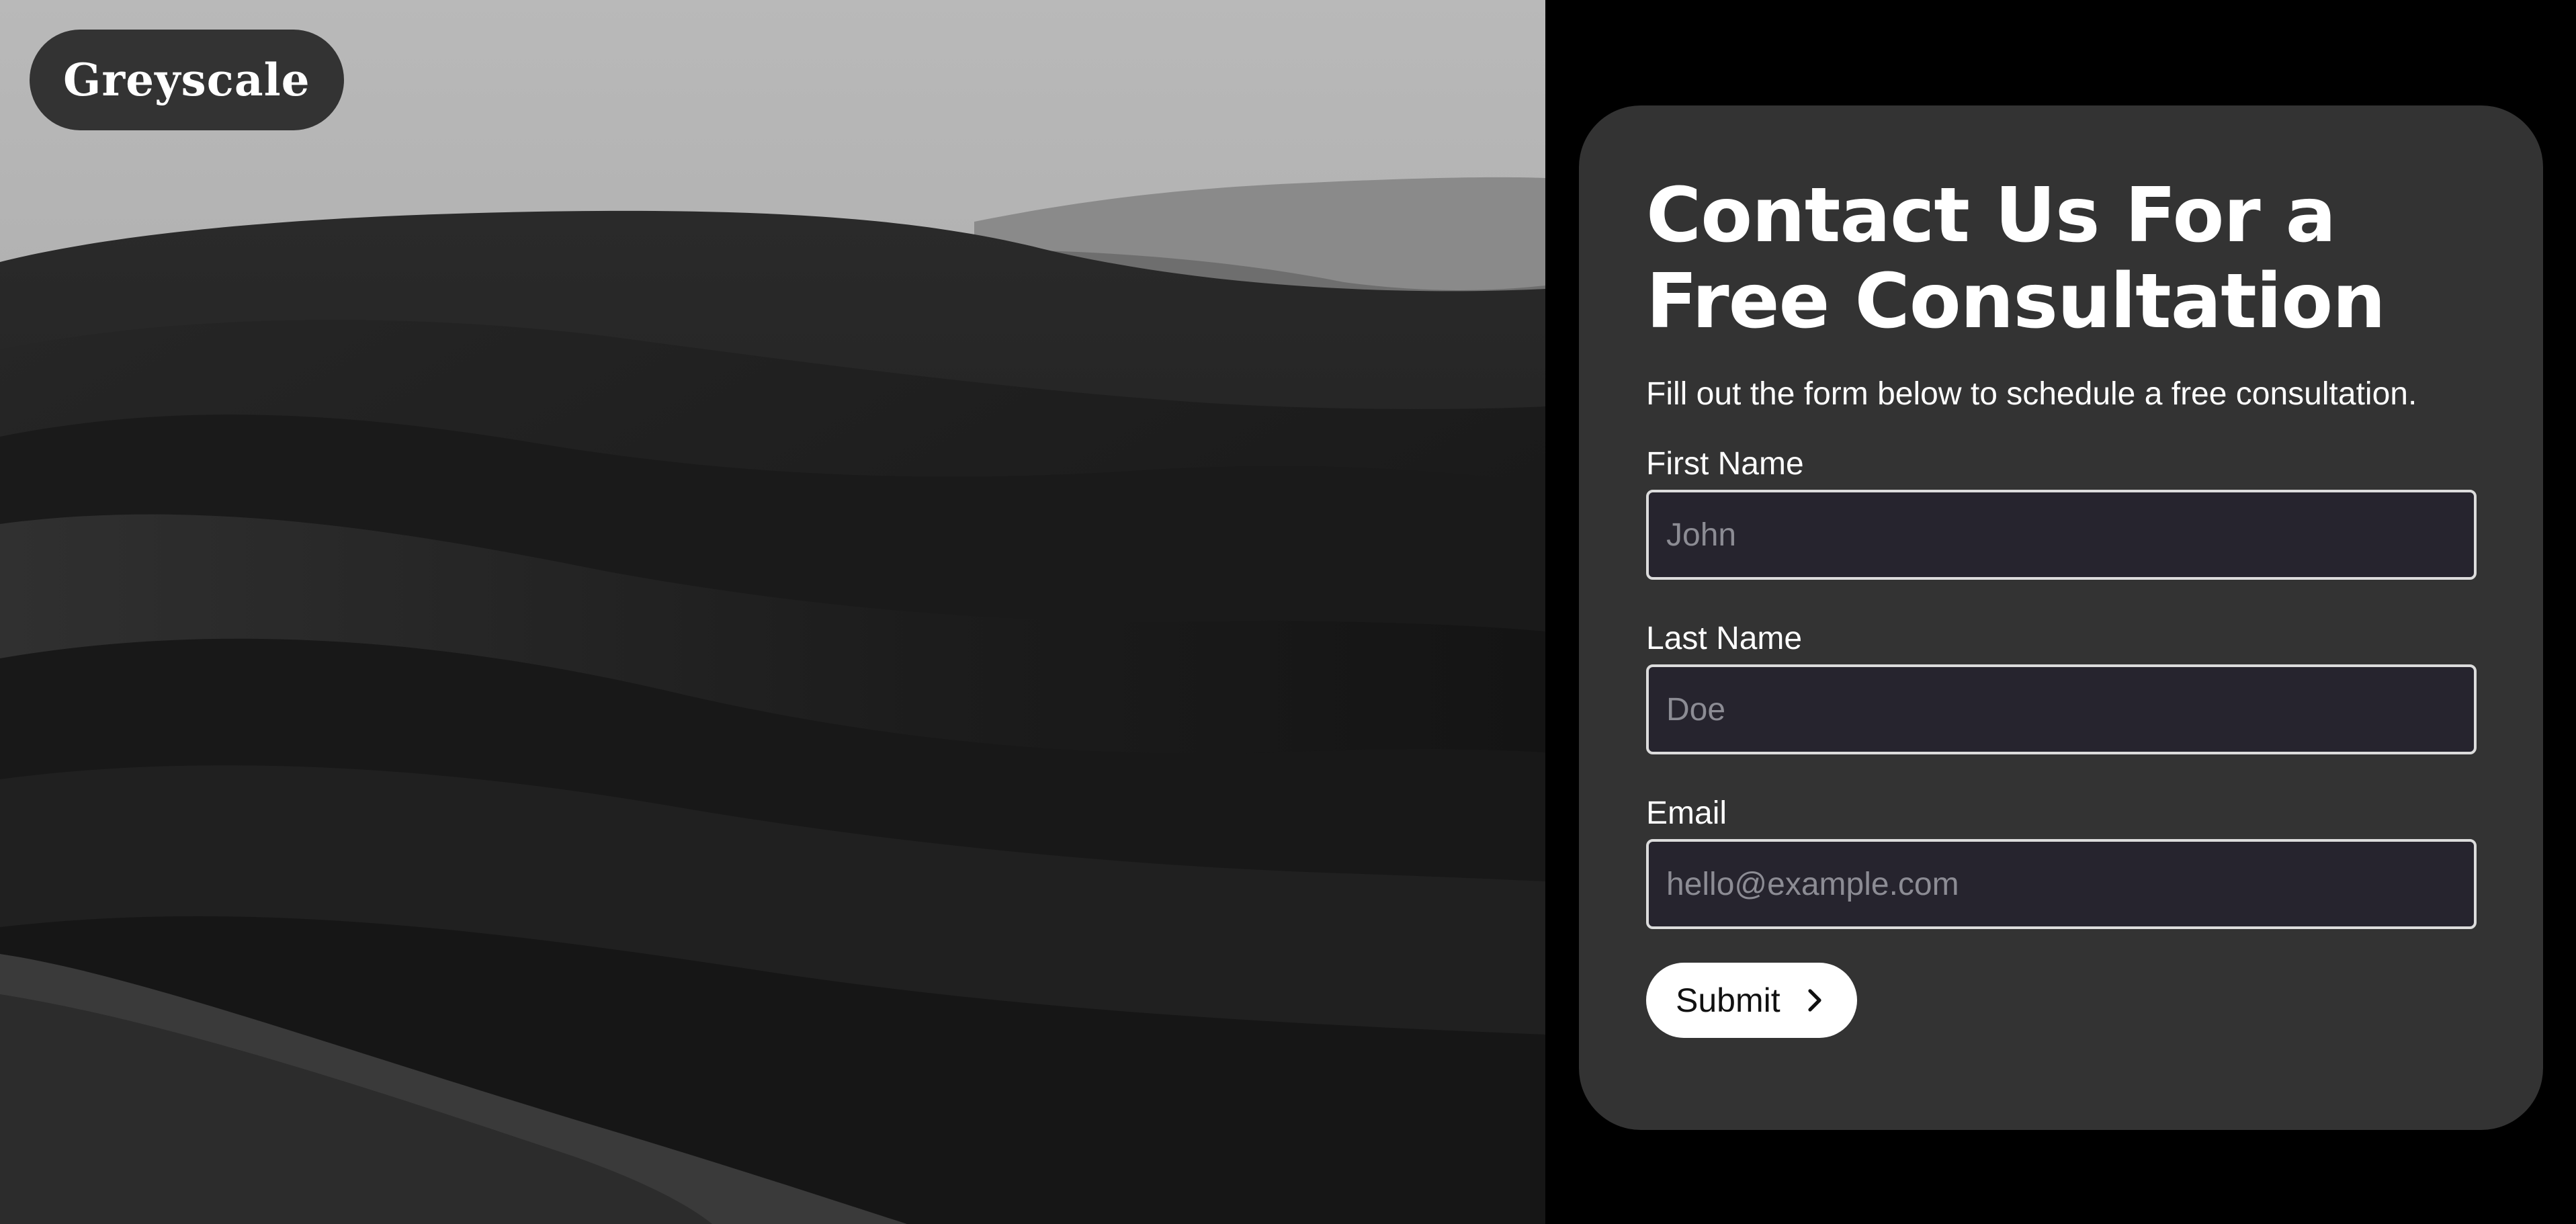 The height and width of the screenshot is (1224, 2576). I want to click on last-name-label: Last Name, so click(1724, 638).